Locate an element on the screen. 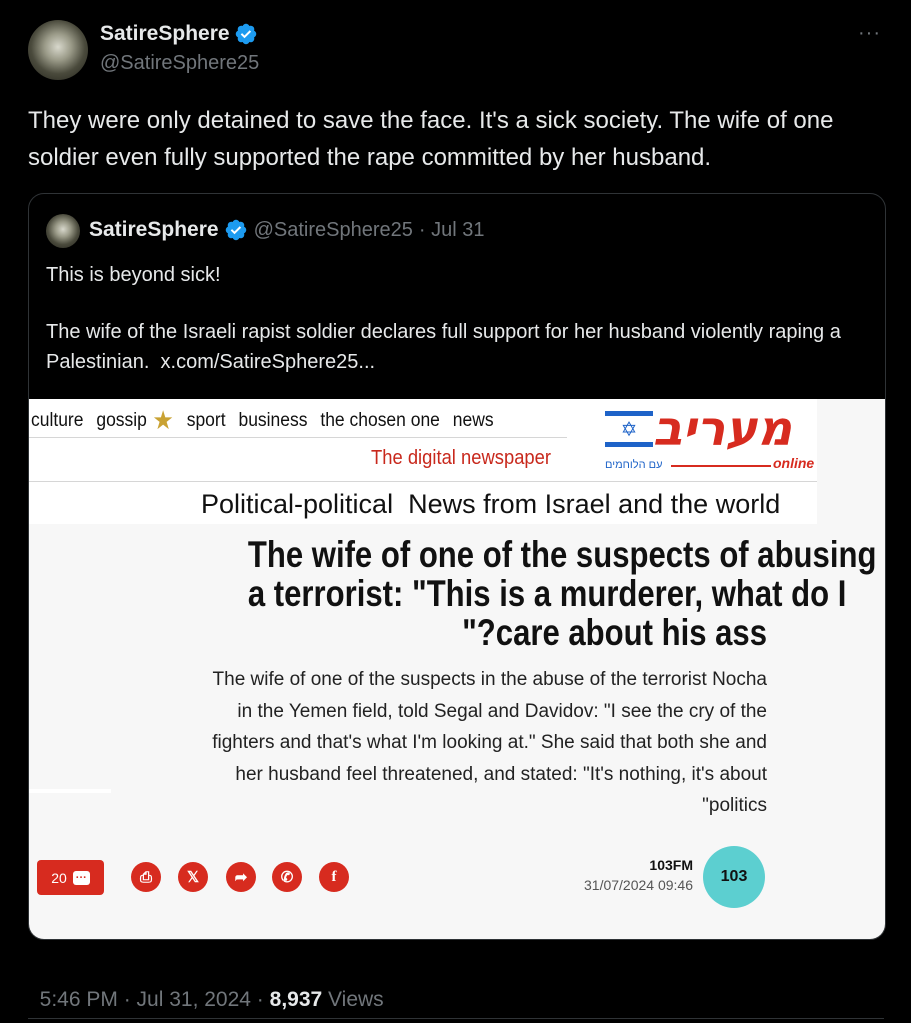  nav-item: gossip is located at coordinates (121, 420).